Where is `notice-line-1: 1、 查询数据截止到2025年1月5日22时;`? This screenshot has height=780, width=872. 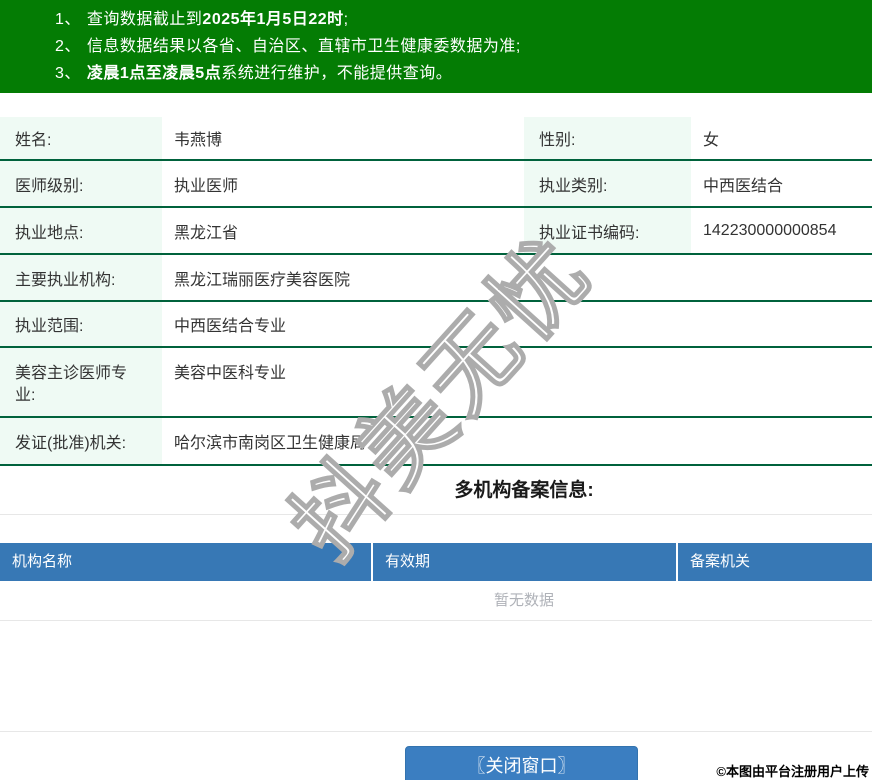 notice-line-1: 1、 查询数据截止到2025年1月5日22时; is located at coordinates (436, 19).